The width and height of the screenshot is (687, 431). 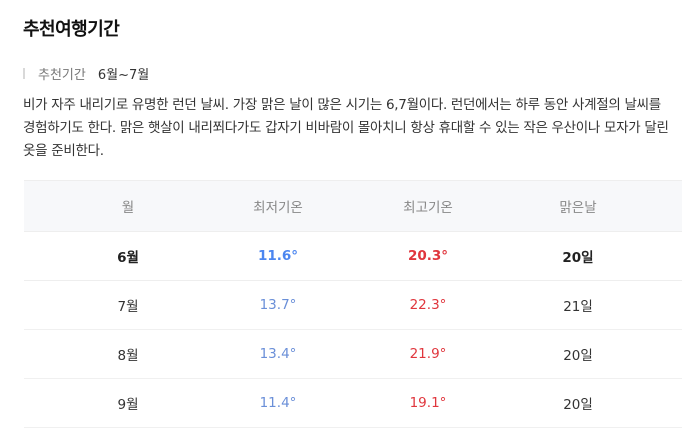 I want to click on month-cell: 9월, so click(x=128, y=405).